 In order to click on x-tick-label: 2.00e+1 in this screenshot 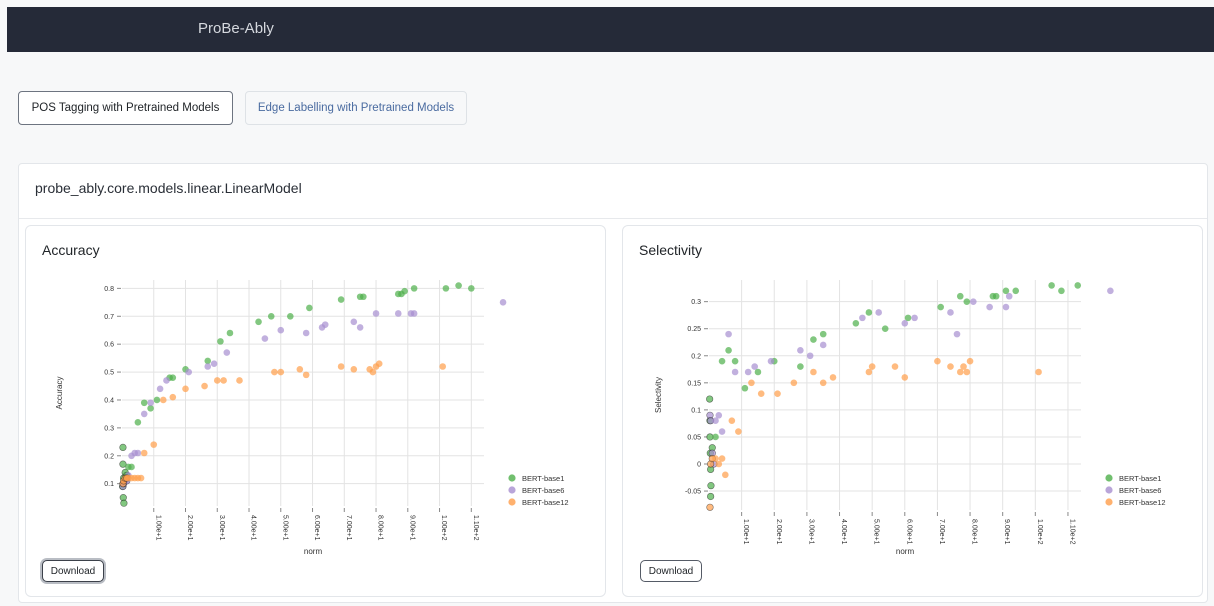, I will do `click(778, 532)`.